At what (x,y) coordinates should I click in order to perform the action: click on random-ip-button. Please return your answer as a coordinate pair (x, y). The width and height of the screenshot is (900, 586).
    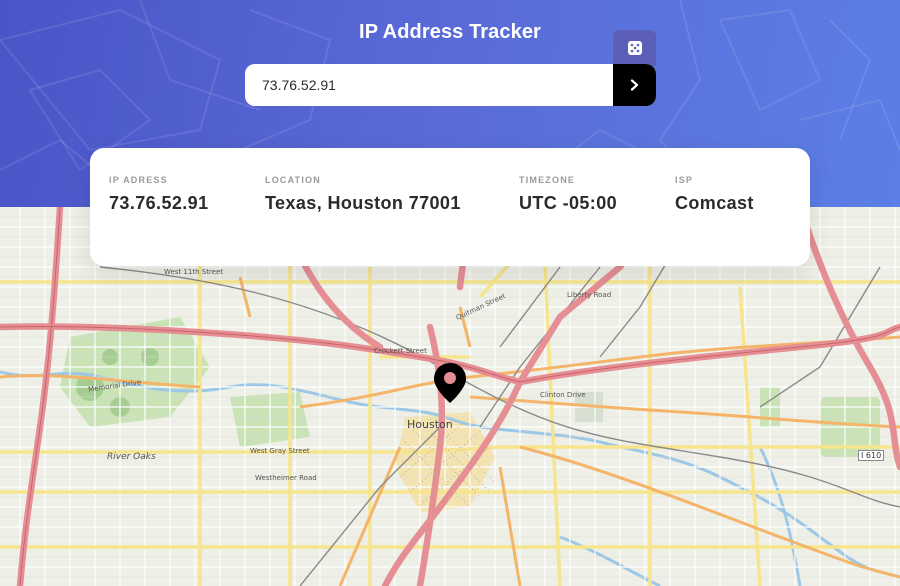
    Looking at the image, I should click on (634, 48).